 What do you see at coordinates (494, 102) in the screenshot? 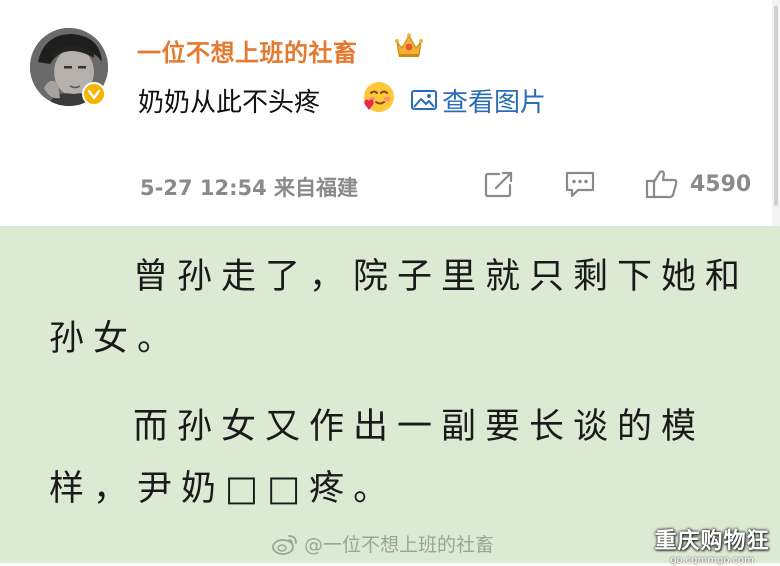
I see `view-image-label: 查看图片` at bounding box center [494, 102].